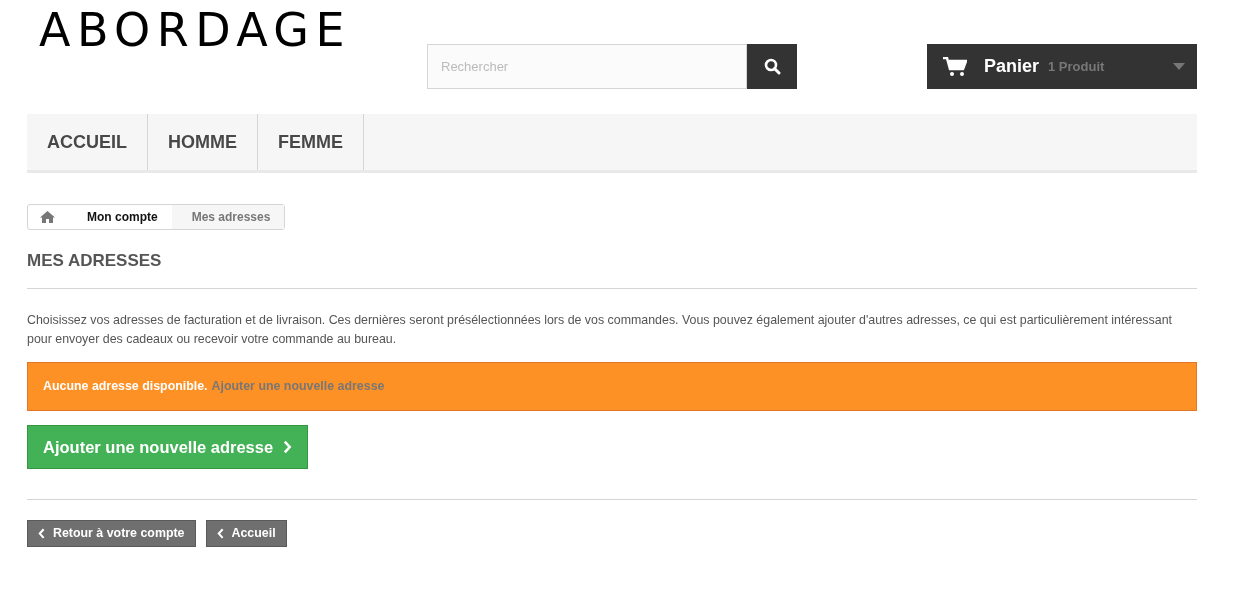  I want to click on search-button, so click(772, 66).